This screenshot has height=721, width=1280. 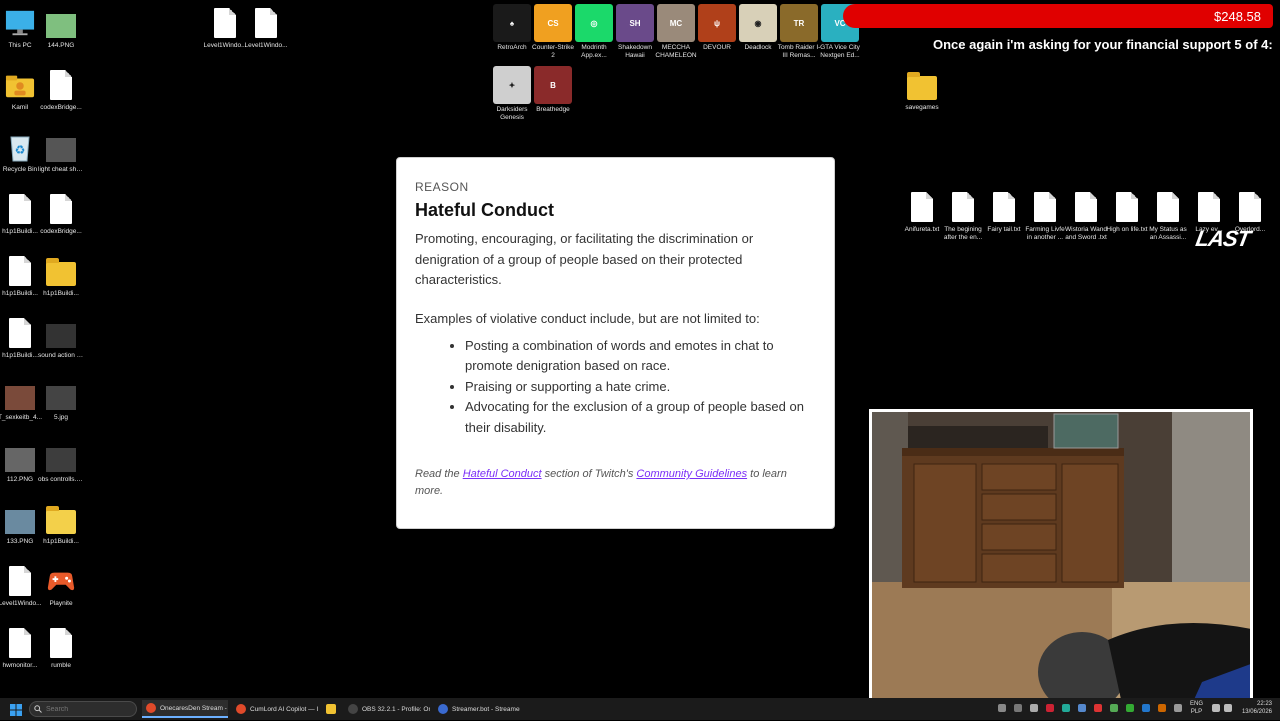 What do you see at coordinates (635, 31) in the screenshot?
I see `game-shortcut-shakedown-hawaii: SH Shakedown Hawaii` at bounding box center [635, 31].